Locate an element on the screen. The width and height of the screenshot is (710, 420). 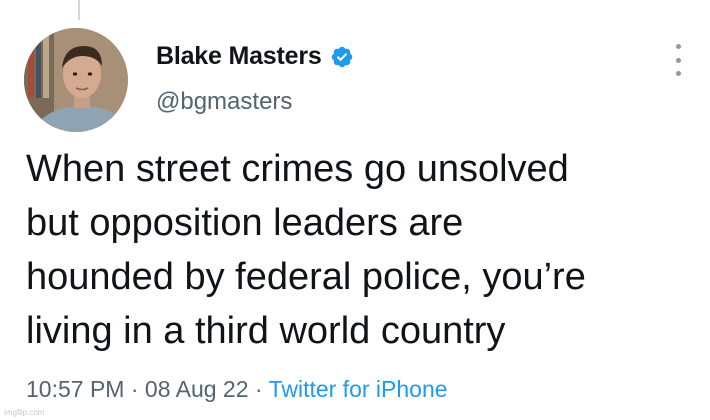
author-display-name: Blake Masters is located at coordinates (239, 56).